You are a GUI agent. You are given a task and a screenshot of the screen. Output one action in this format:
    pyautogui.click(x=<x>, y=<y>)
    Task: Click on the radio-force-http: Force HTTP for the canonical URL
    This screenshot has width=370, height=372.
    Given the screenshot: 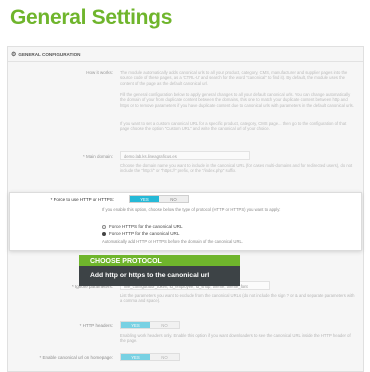 What is the action you would take?
    pyautogui.click(x=140, y=233)
    